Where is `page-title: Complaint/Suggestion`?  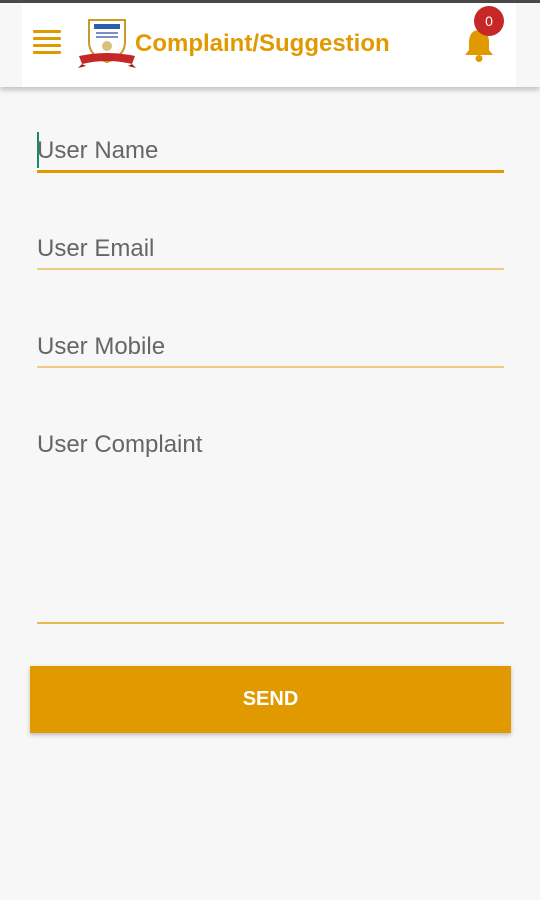
page-title: Complaint/Suggestion is located at coordinates (262, 43).